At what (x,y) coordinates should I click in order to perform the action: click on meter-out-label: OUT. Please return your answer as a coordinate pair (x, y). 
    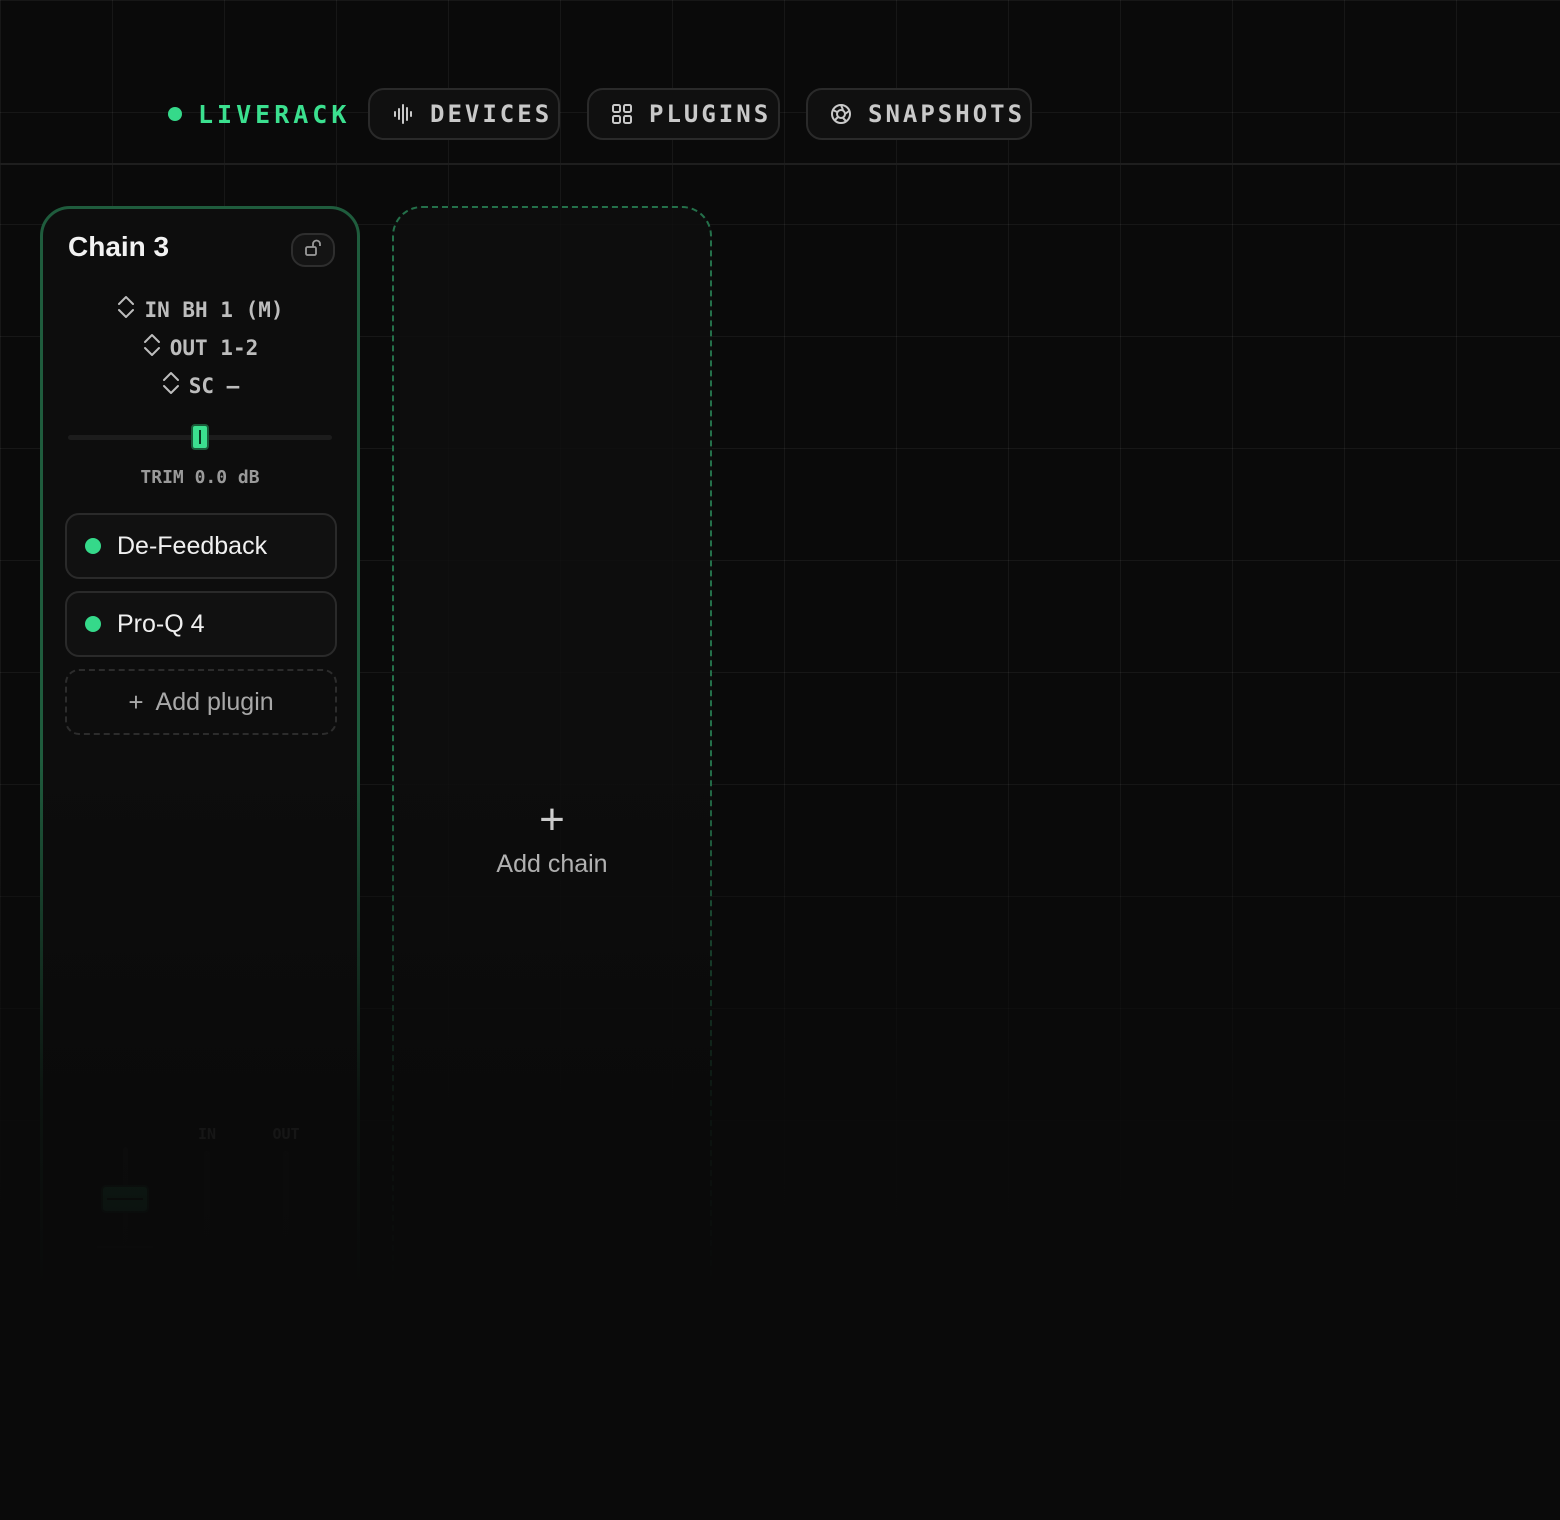
    Looking at the image, I should click on (286, 1134).